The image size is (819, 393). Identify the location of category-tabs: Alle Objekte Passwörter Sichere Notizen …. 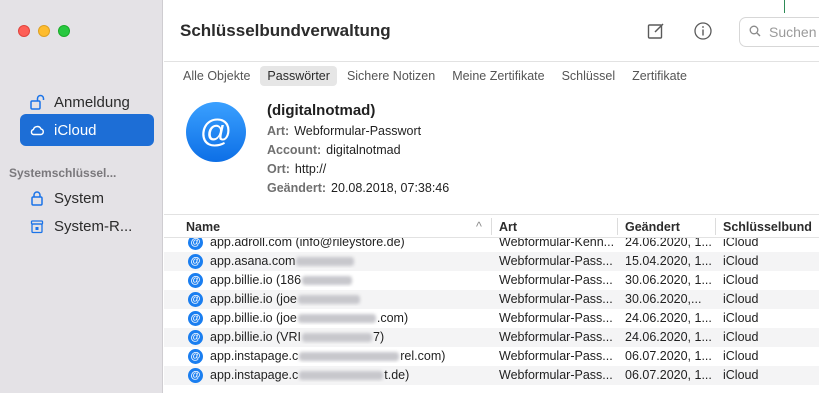
(436, 76).